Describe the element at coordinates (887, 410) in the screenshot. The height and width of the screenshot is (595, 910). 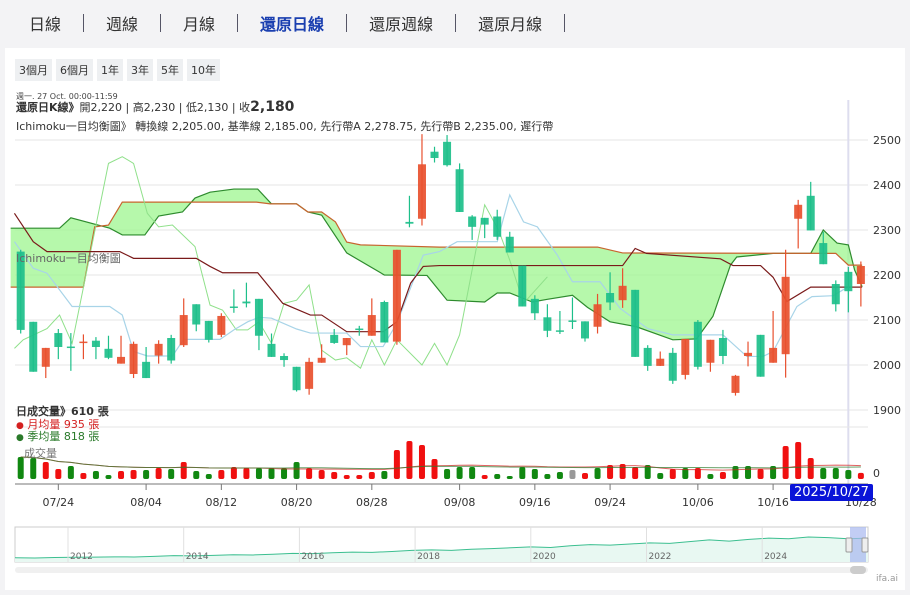
I see `y-tick-label: 1900` at that location.